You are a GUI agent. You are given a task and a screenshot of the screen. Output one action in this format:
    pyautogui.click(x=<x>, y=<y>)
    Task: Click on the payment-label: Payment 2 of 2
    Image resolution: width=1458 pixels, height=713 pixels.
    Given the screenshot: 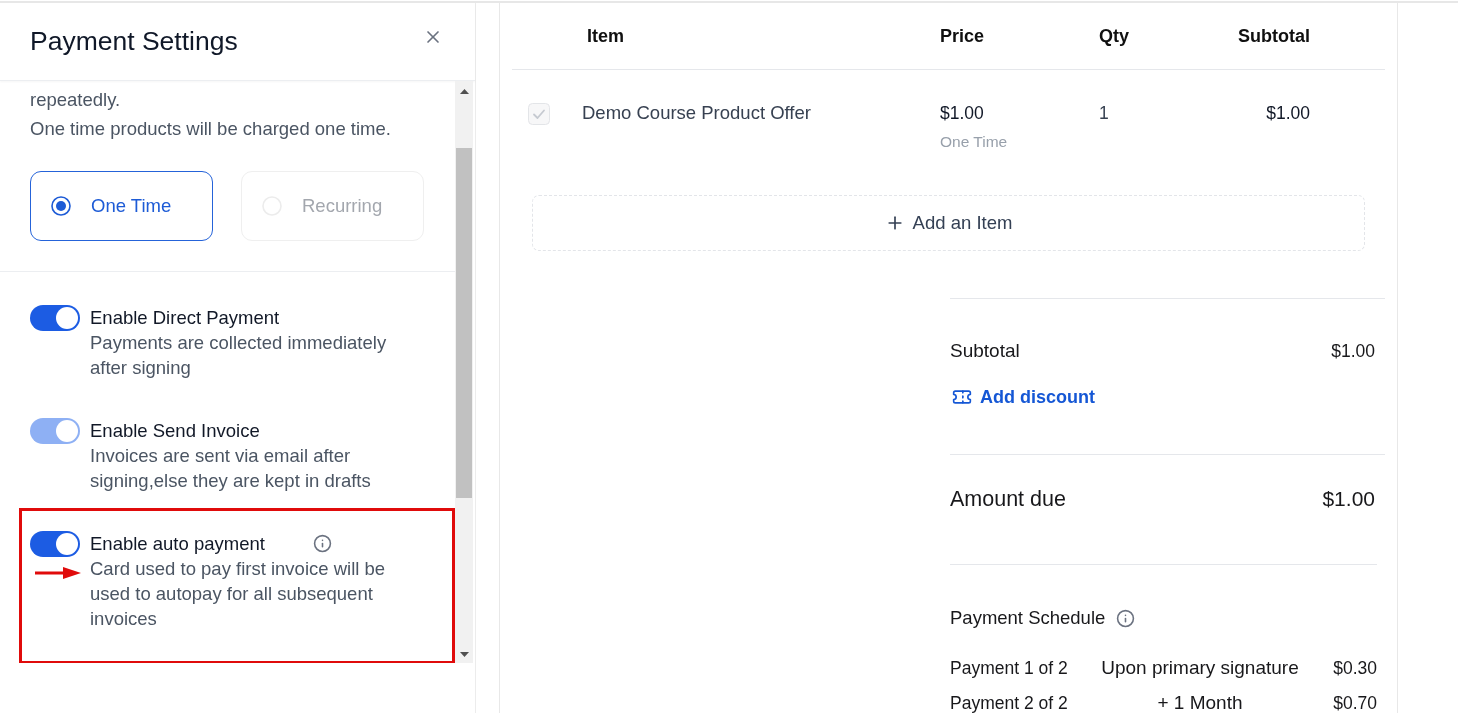 What is the action you would take?
    pyautogui.click(x=1009, y=702)
    